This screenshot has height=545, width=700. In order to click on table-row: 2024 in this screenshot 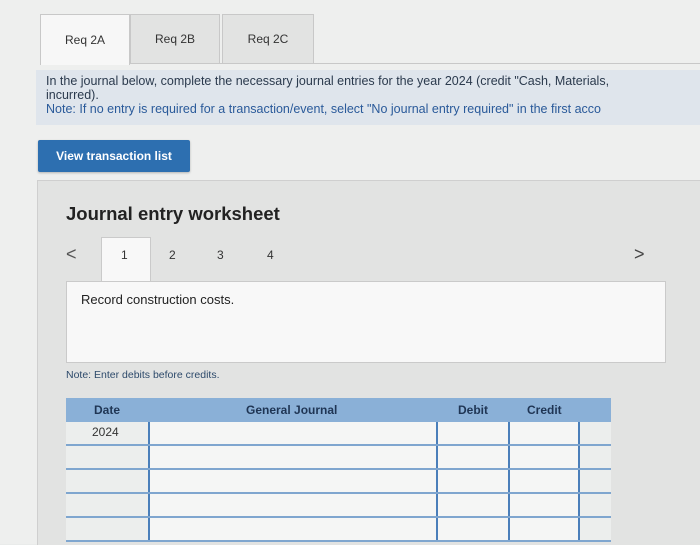, I will do `click(338, 434)`.